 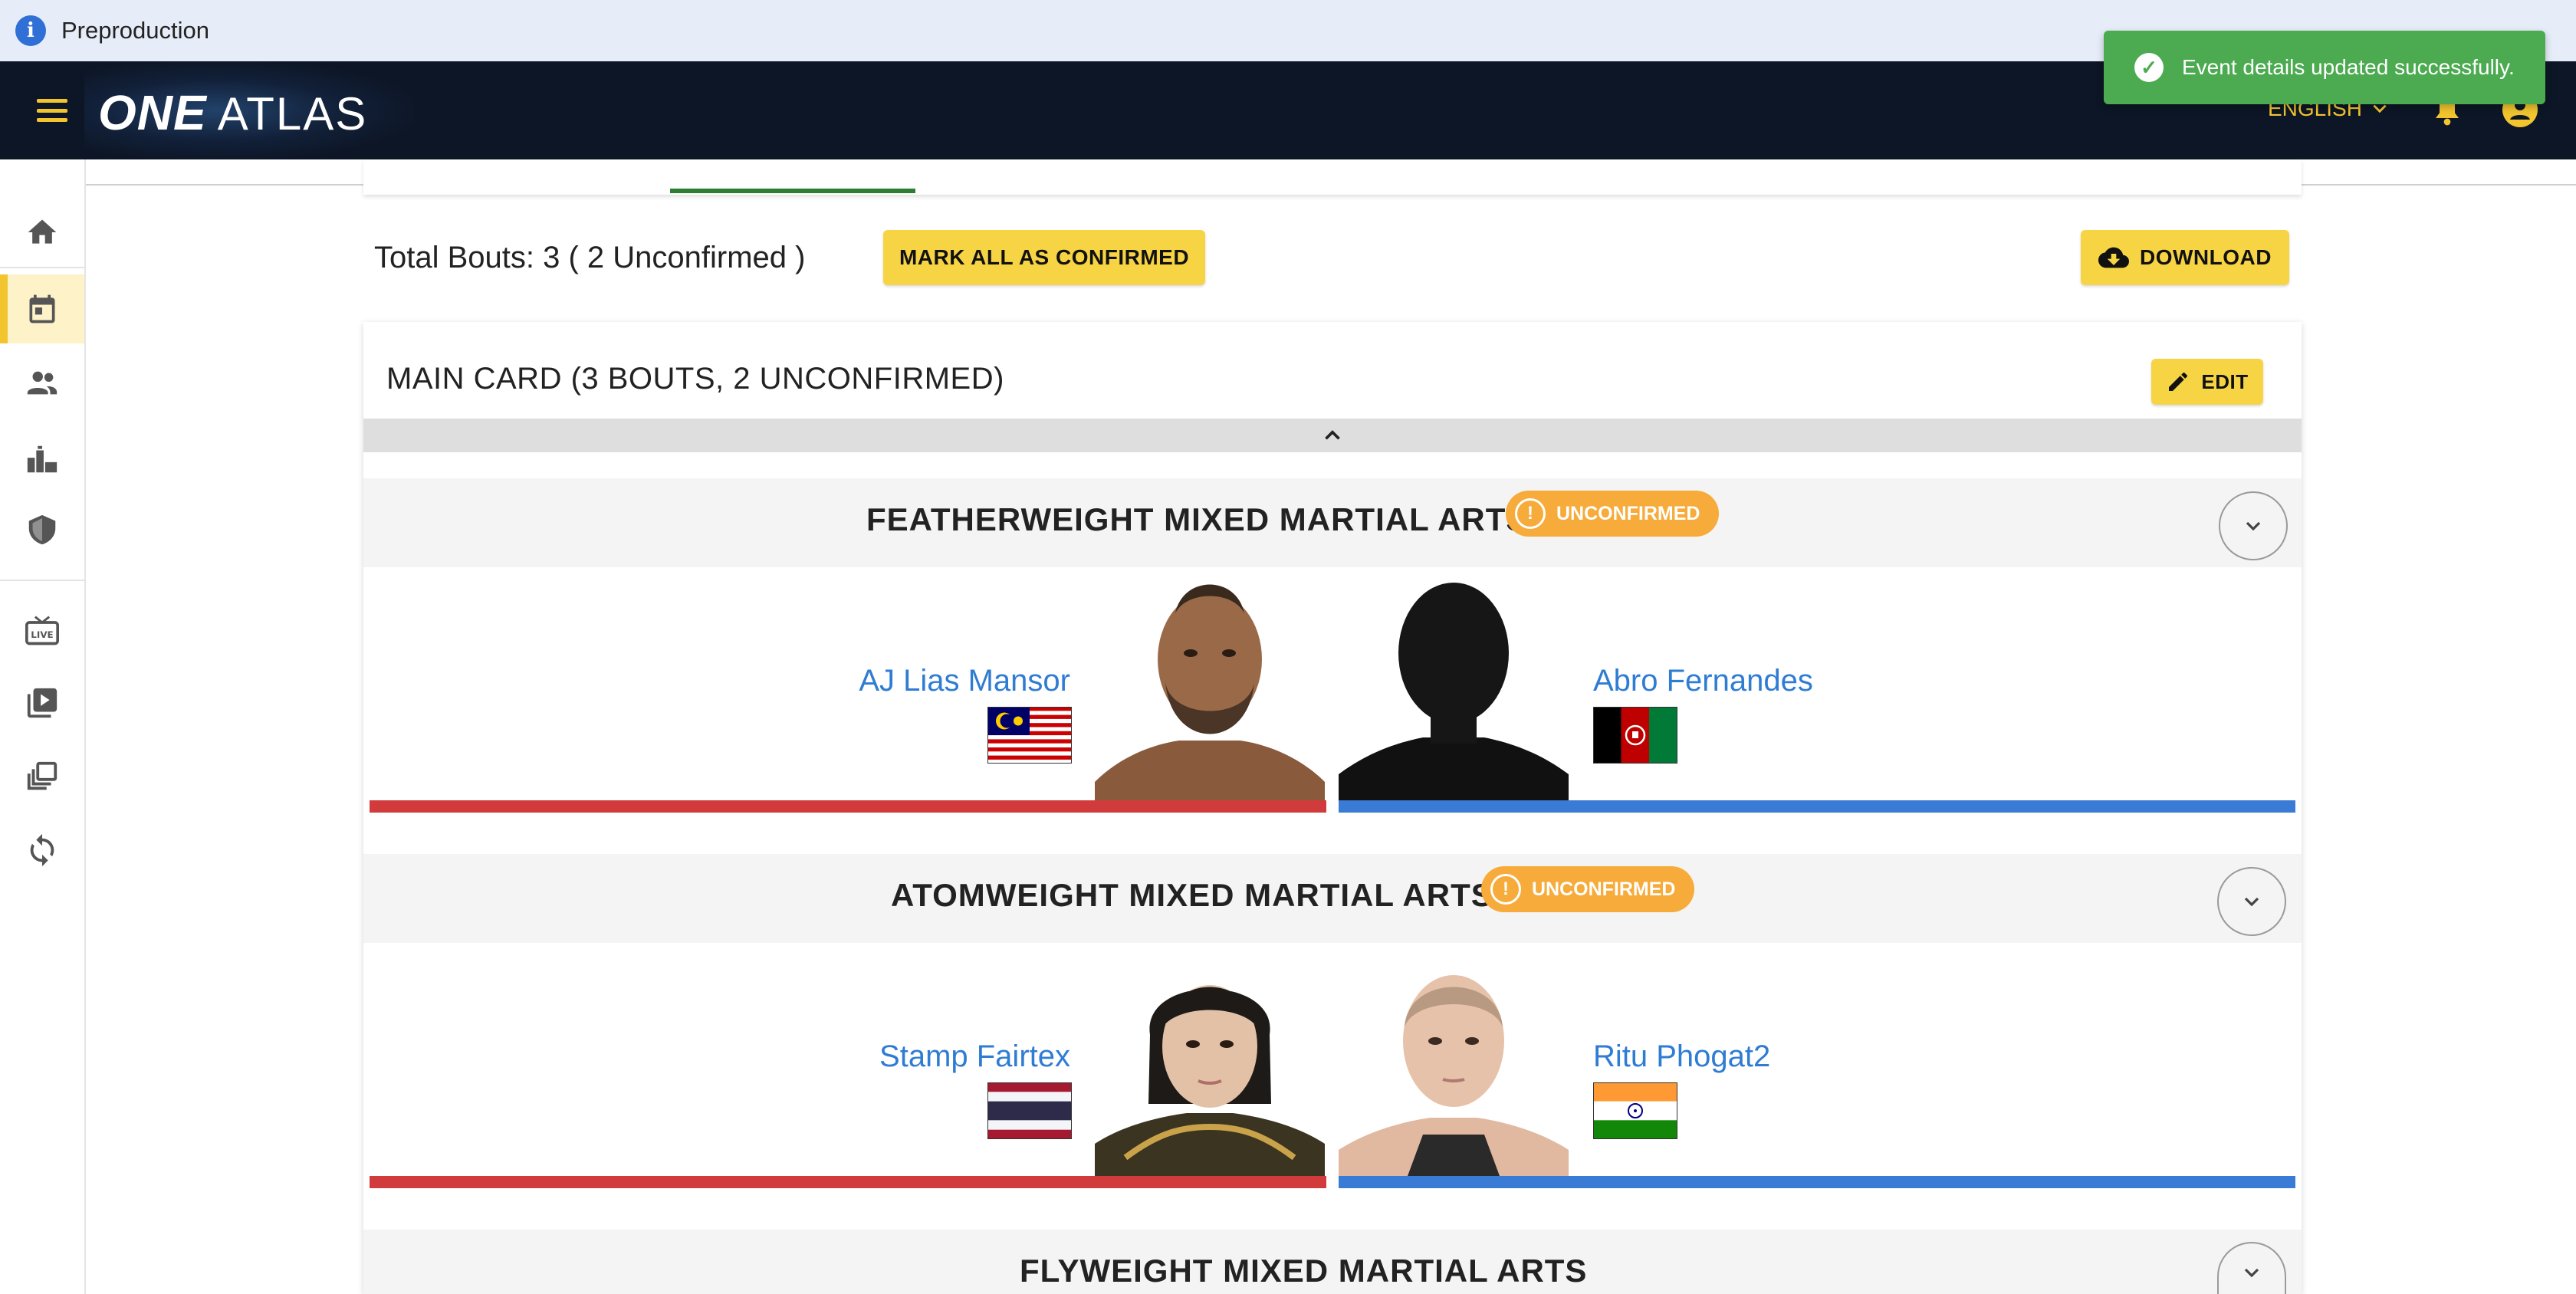 What do you see at coordinates (1044, 257) in the screenshot?
I see `mark-all-confirmed-button: MARK ALL AS CONFIRMED` at bounding box center [1044, 257].